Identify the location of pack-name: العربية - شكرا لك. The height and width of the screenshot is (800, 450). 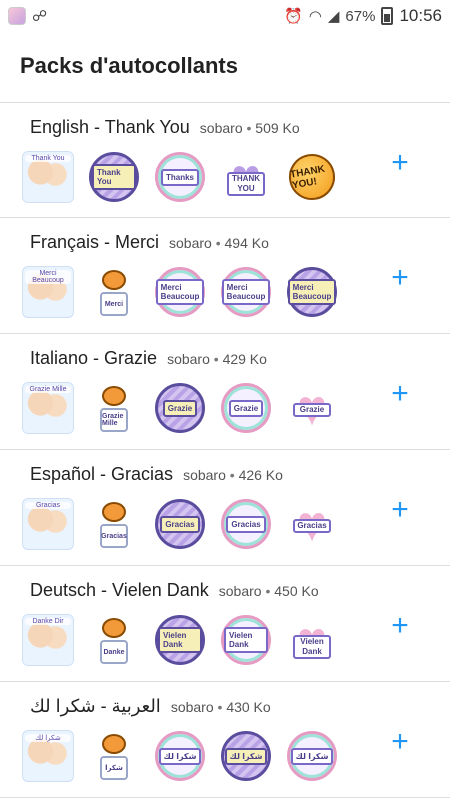
(95, 706).